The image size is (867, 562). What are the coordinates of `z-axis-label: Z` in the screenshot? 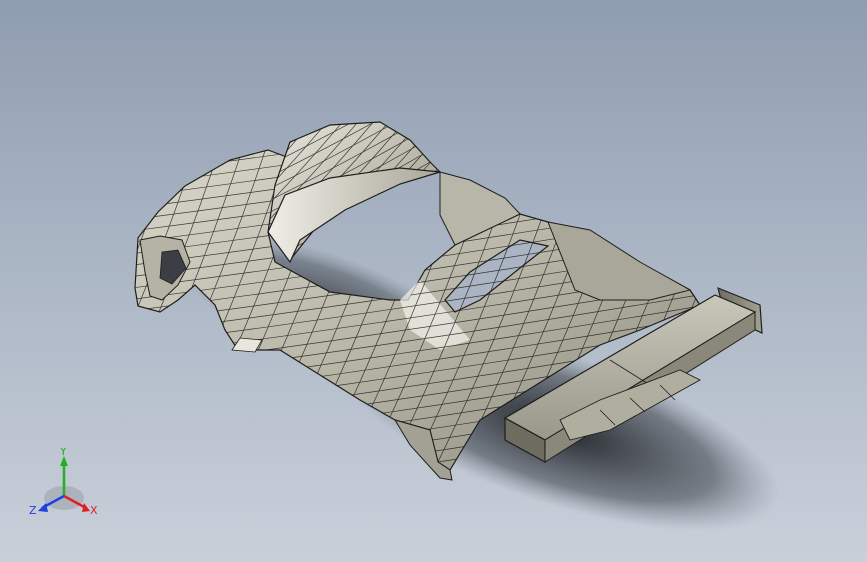 It's located at (33, 510).